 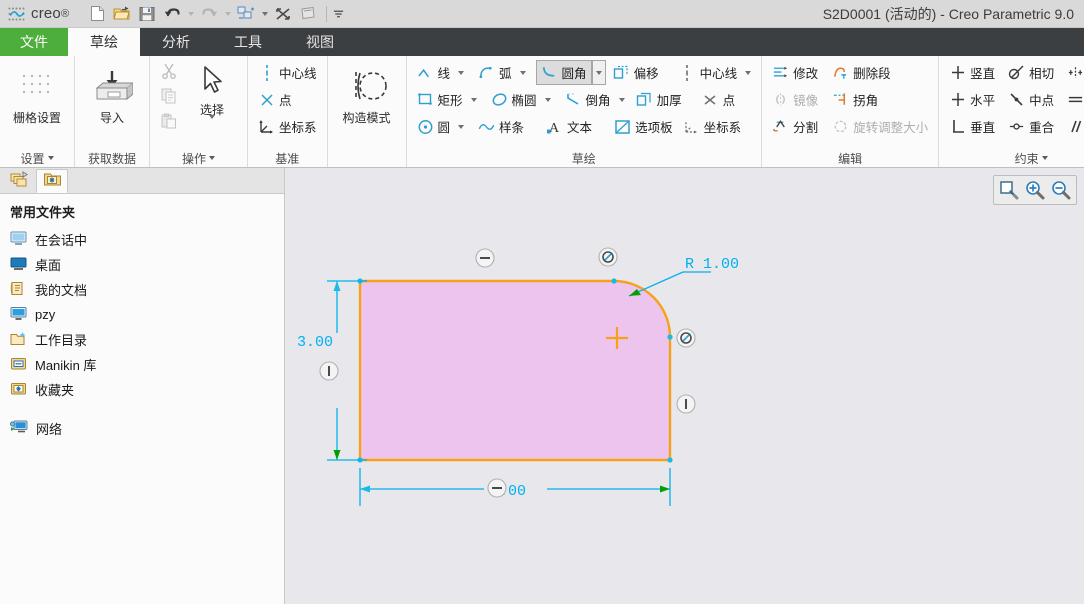 What do you see at coordinates (440, 99) in the screenshot?
I see `rectangle-button: 矩形` at bounding box center [440, 99].